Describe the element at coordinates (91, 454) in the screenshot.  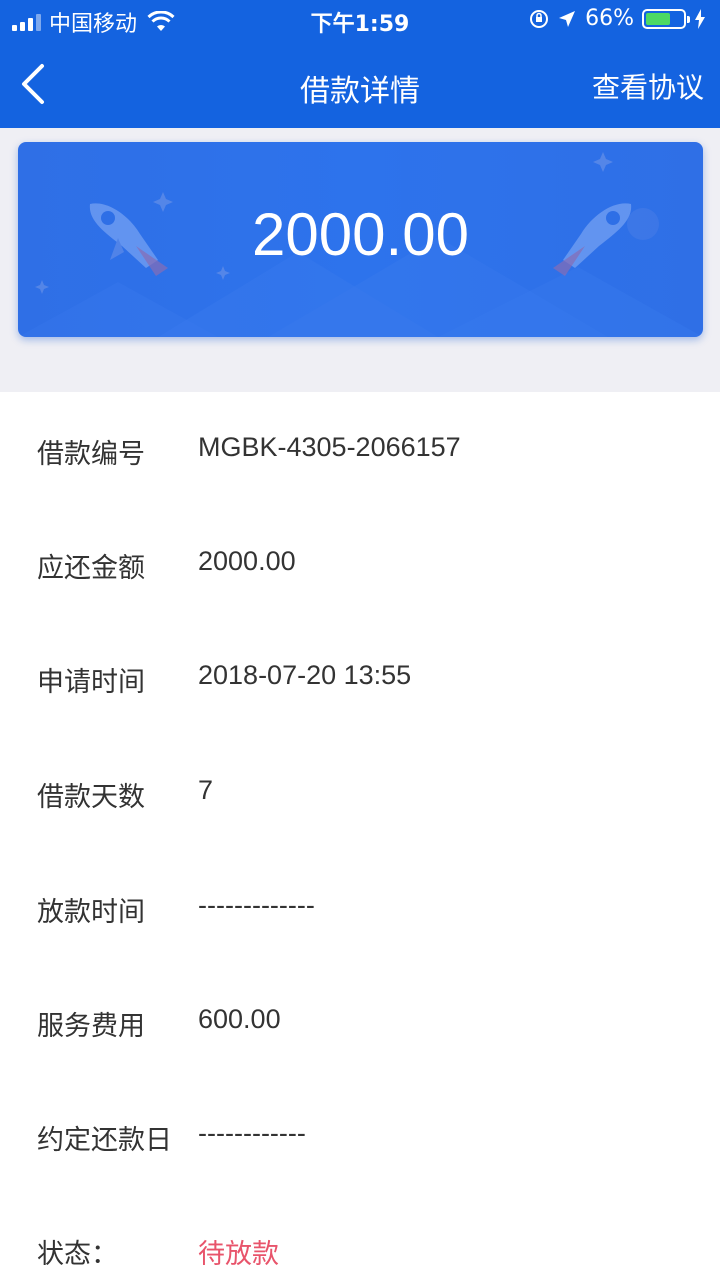
I see `row-label: 借款编号` at that location.